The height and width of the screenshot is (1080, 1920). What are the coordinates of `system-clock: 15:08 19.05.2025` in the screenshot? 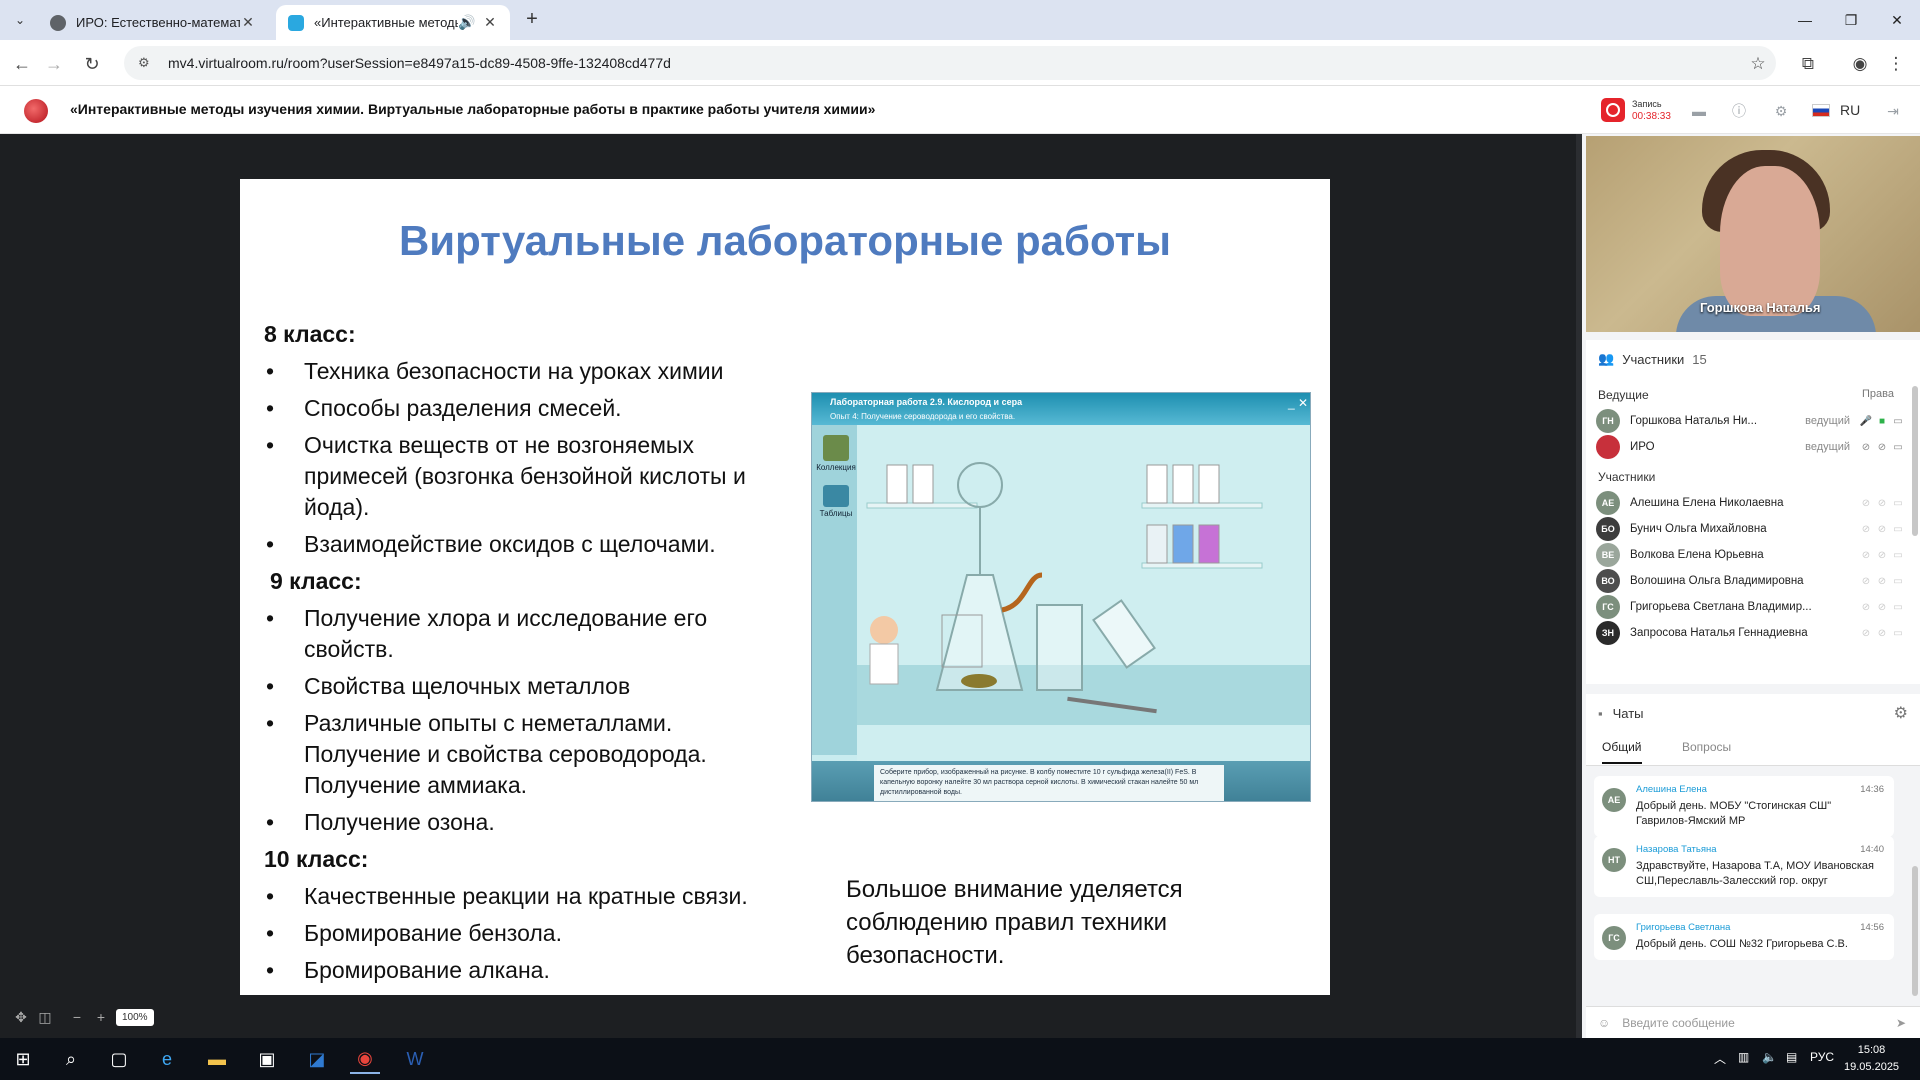 It's located at (1871, 1059).